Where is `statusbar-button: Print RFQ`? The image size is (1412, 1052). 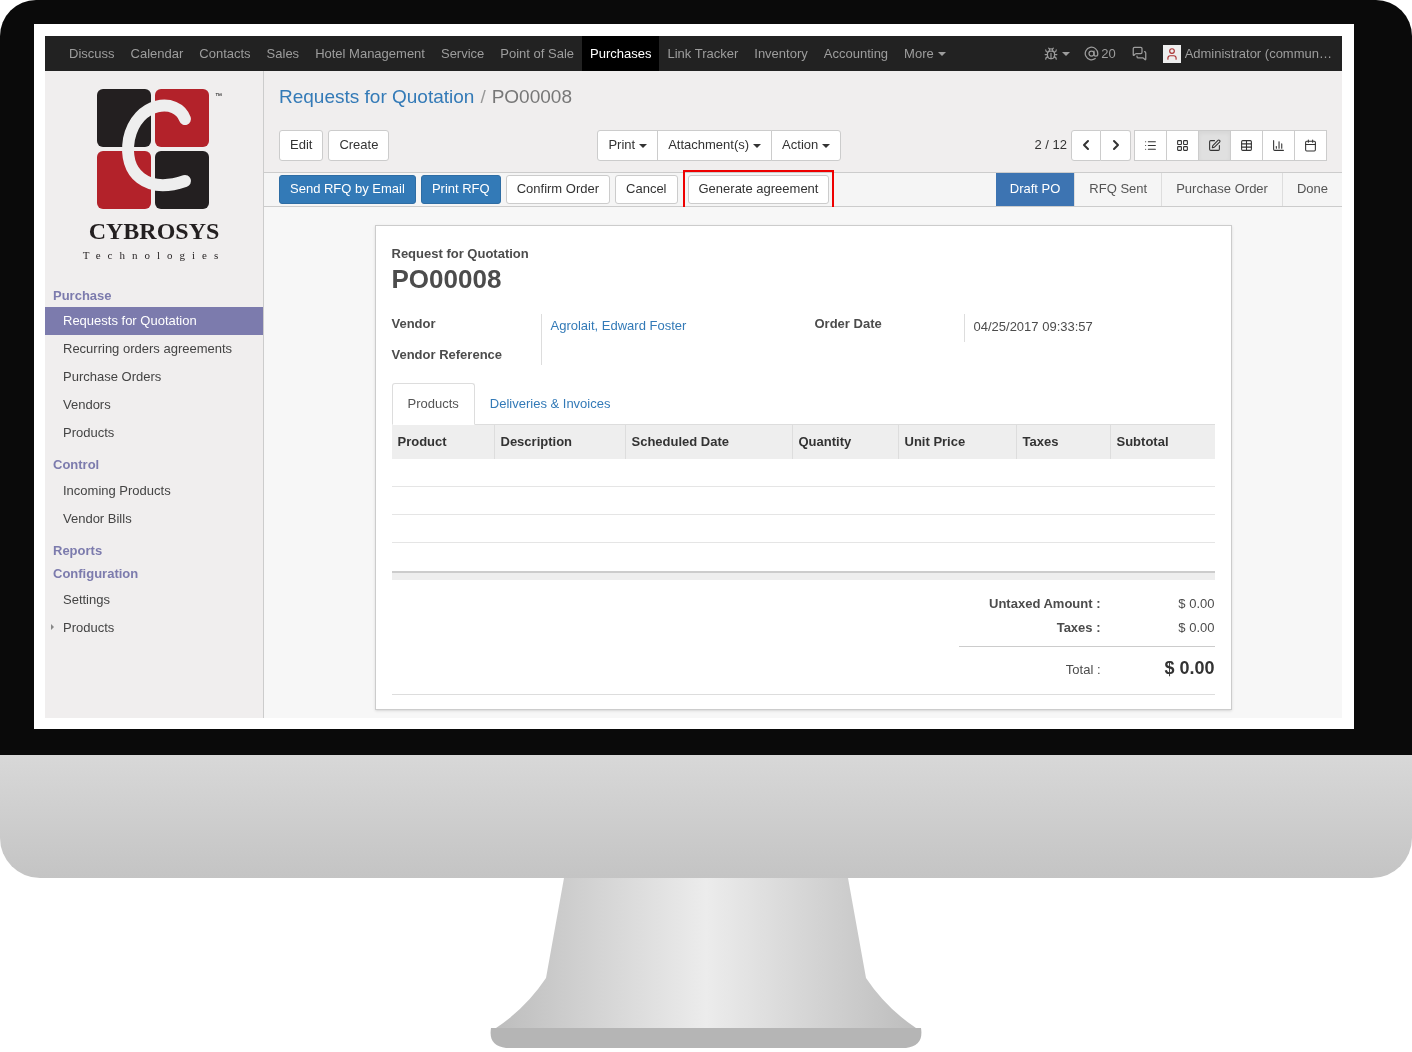 statusbar-button: Print RFQ is located at coordinates (460, 189).